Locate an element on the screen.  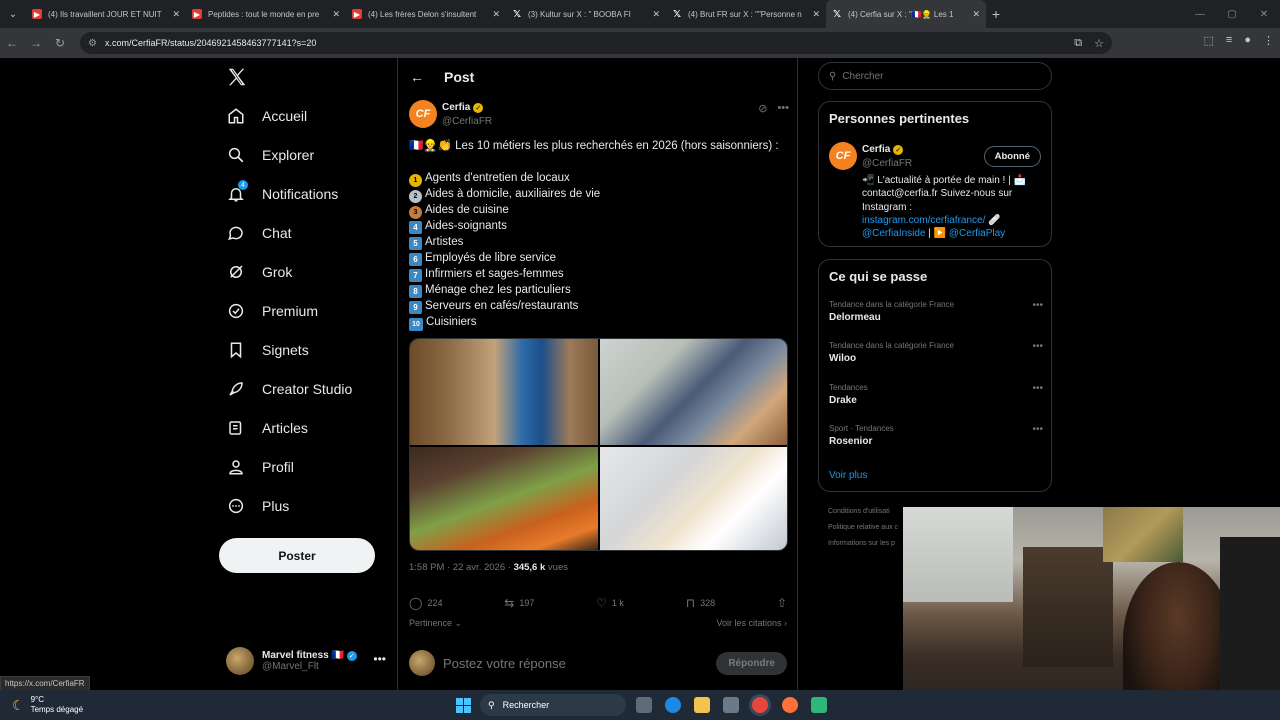
nav-label: Explorer is located at coordinates (288, 155).